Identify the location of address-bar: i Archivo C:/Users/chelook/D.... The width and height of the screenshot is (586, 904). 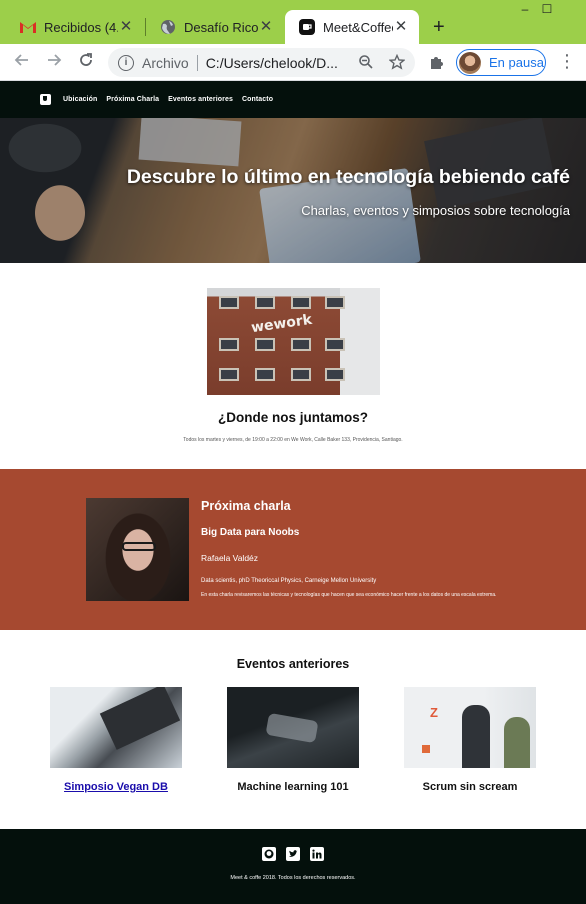
(261, 62).